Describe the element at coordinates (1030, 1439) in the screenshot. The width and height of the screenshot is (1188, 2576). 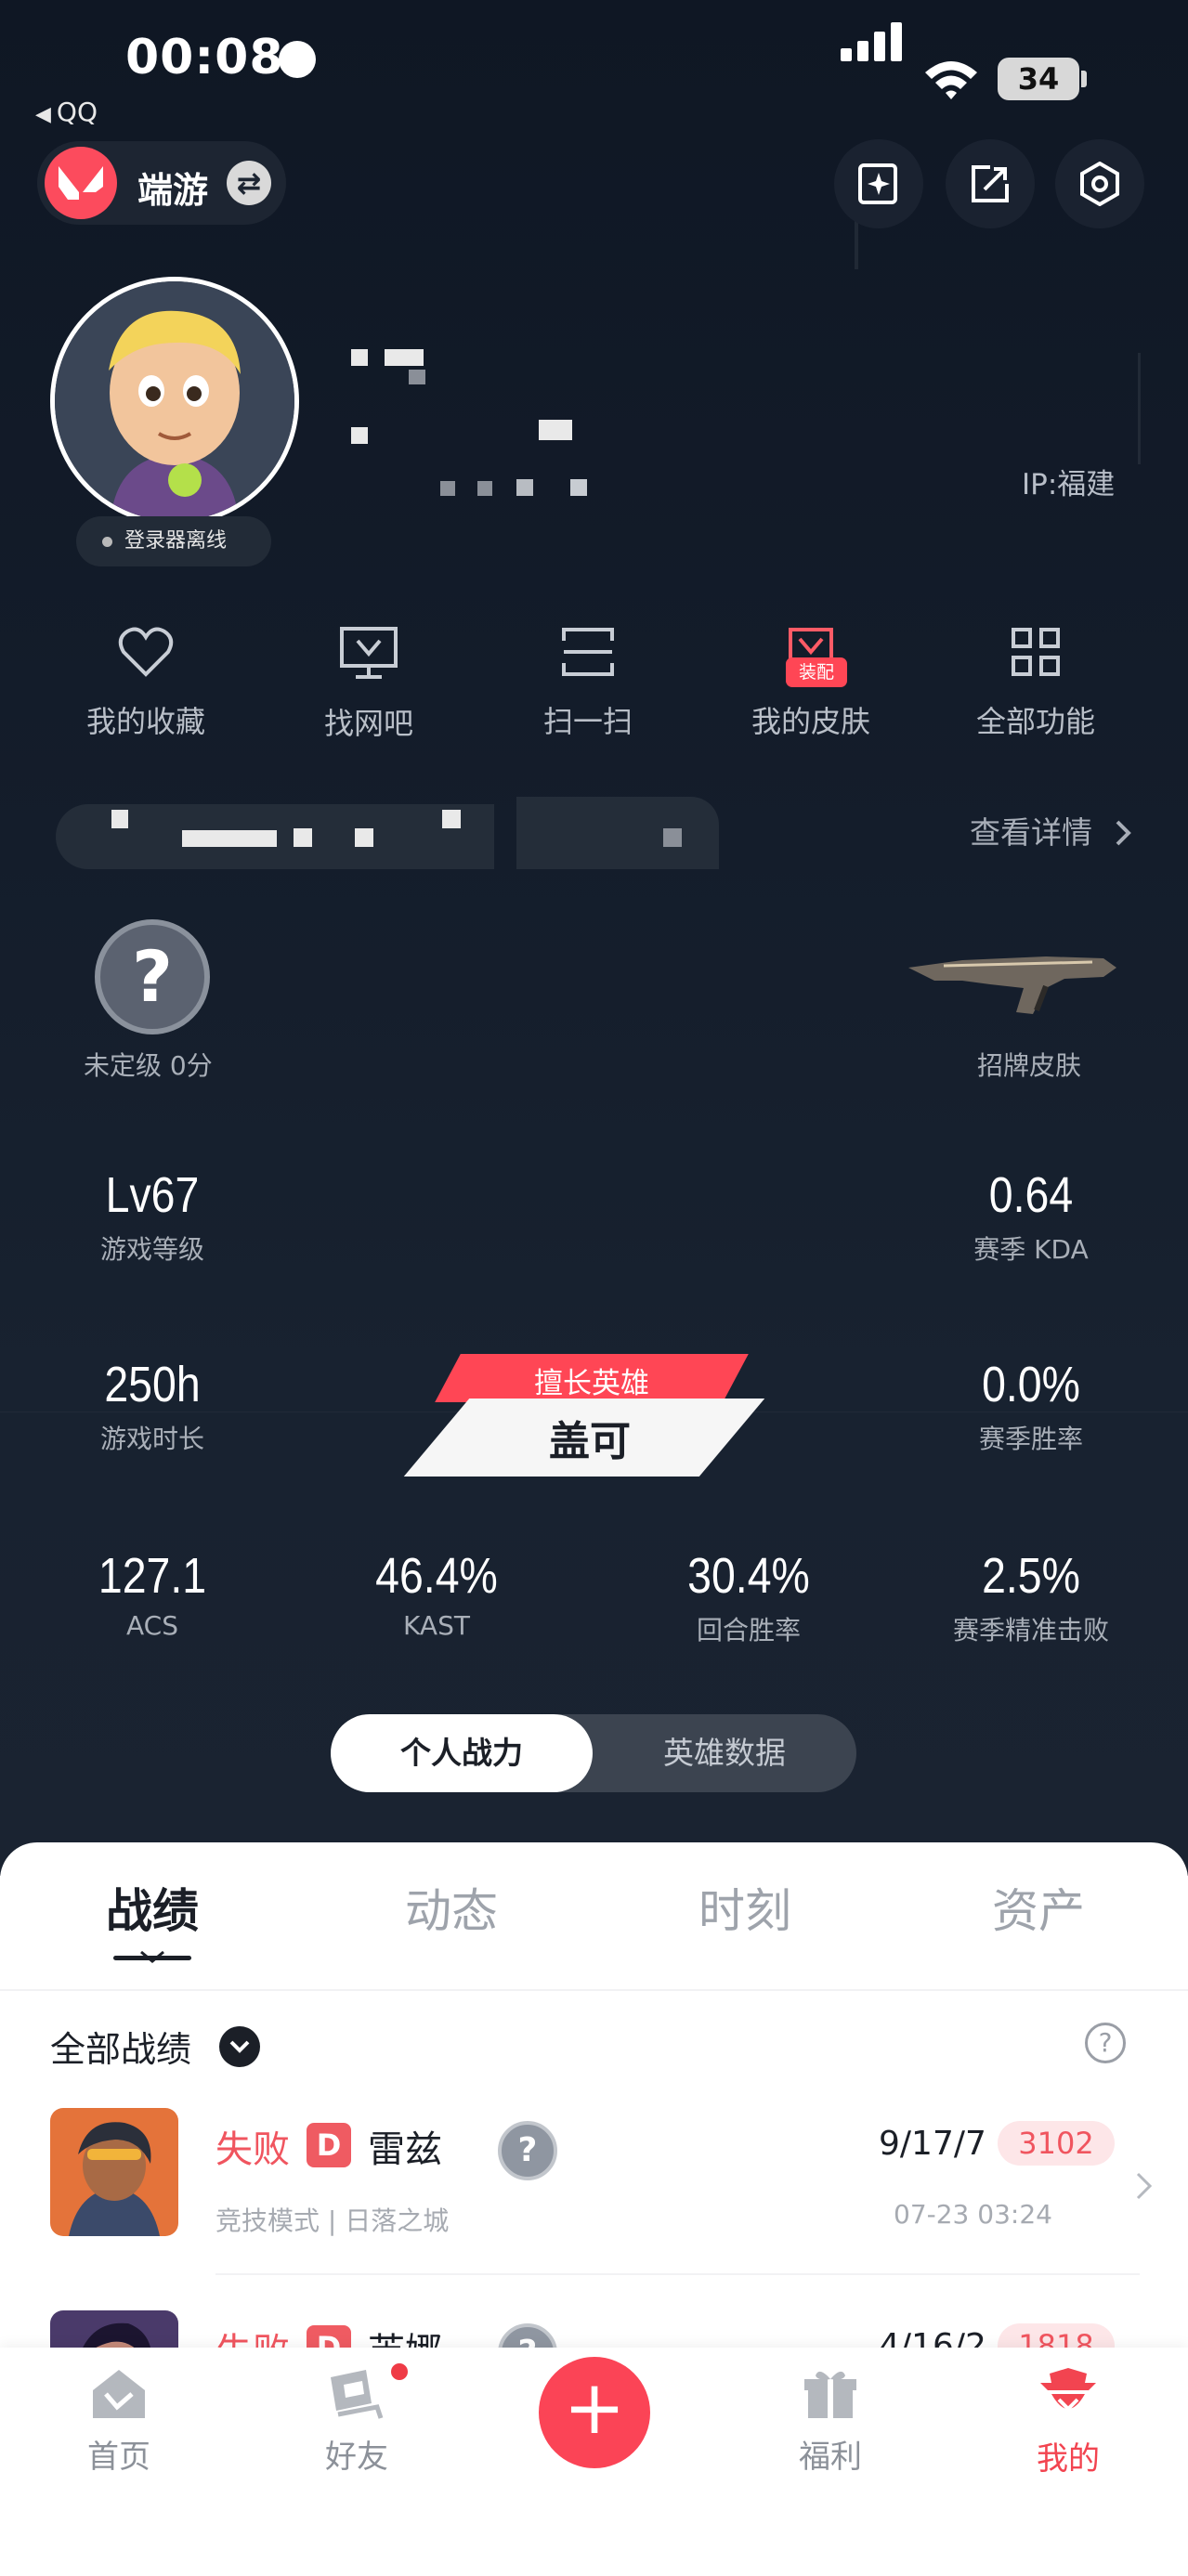
I see `stat-label: 赛季胜率` at that location.